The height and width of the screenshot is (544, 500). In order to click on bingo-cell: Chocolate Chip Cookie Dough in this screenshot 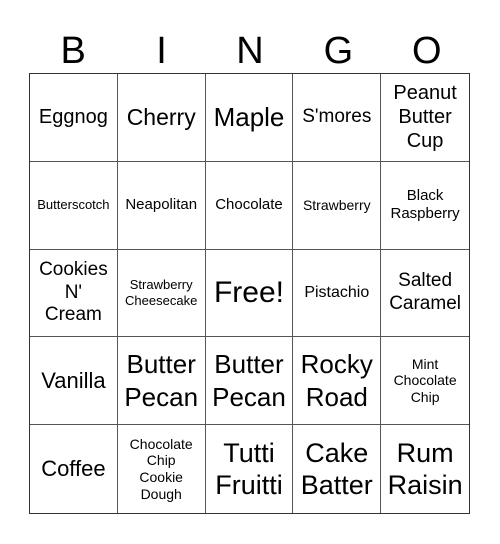, I will do `click(162, 469)`.